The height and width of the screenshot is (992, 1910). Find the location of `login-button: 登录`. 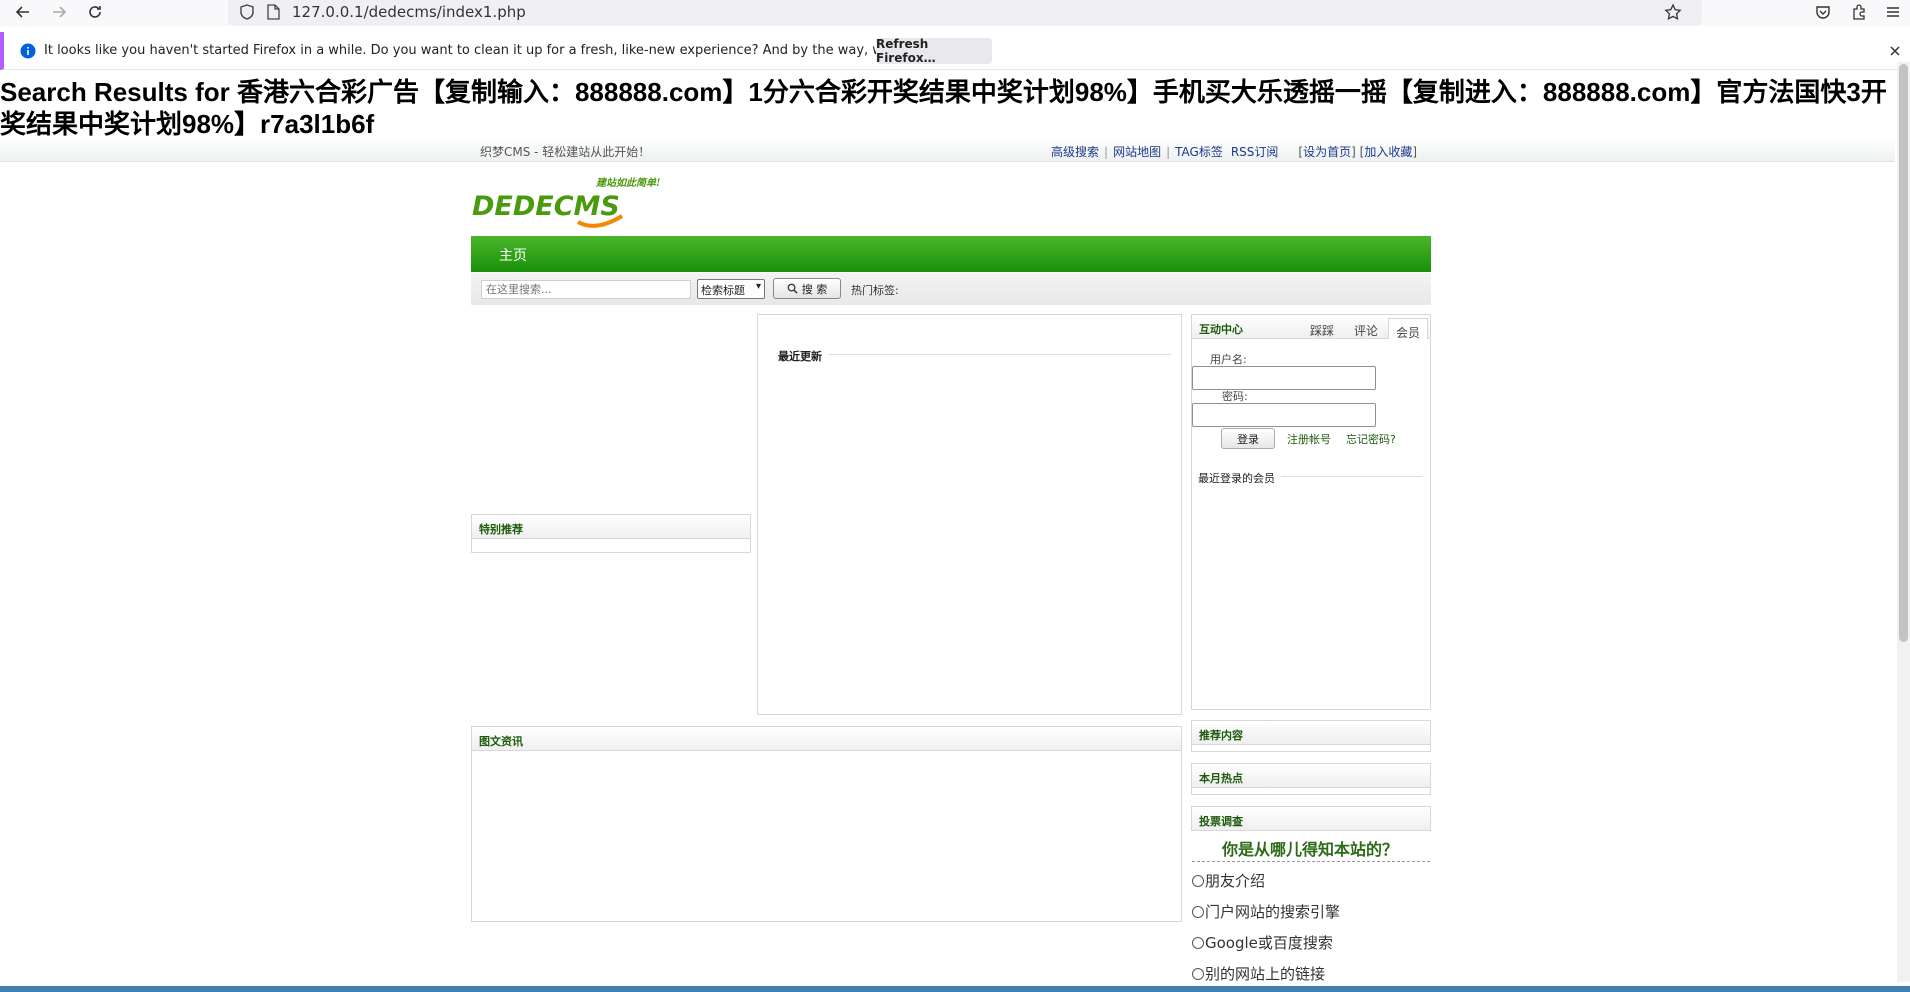

login-button: 登录 is located at coordinates (1248, 438).